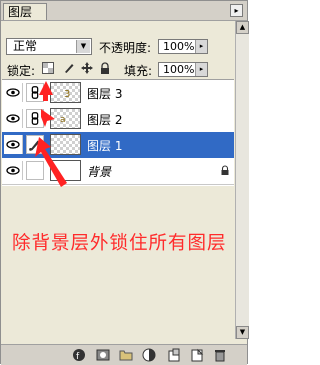 The height and width of the screenshot is (365, 320). I want to click on adjustment-layer-icon, so click(149, 355).